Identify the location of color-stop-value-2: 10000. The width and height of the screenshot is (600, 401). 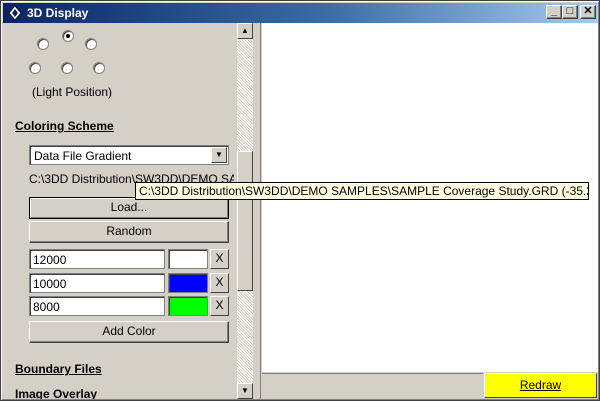
(97, 283).